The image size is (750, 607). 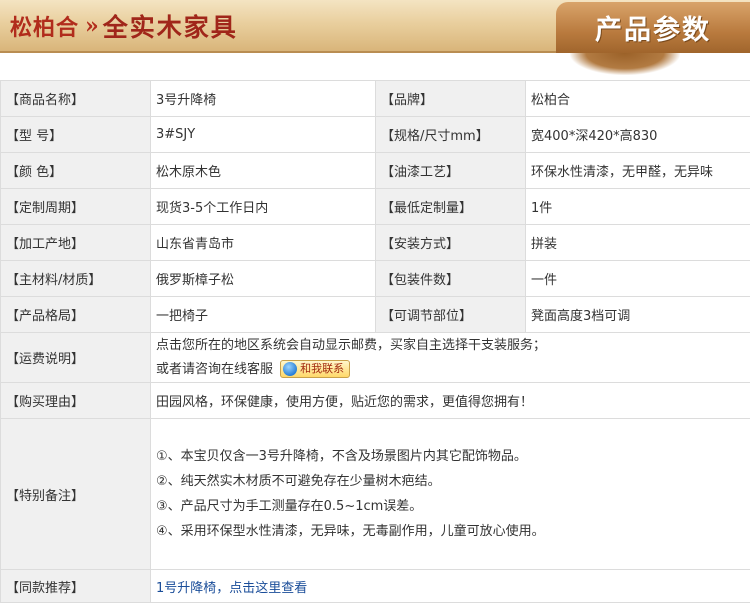 What do you see at coordinates (263, 278) in the screenshot?
I see `spec-value: 俄罗斯樟子松` at bounding box center [263, 278].